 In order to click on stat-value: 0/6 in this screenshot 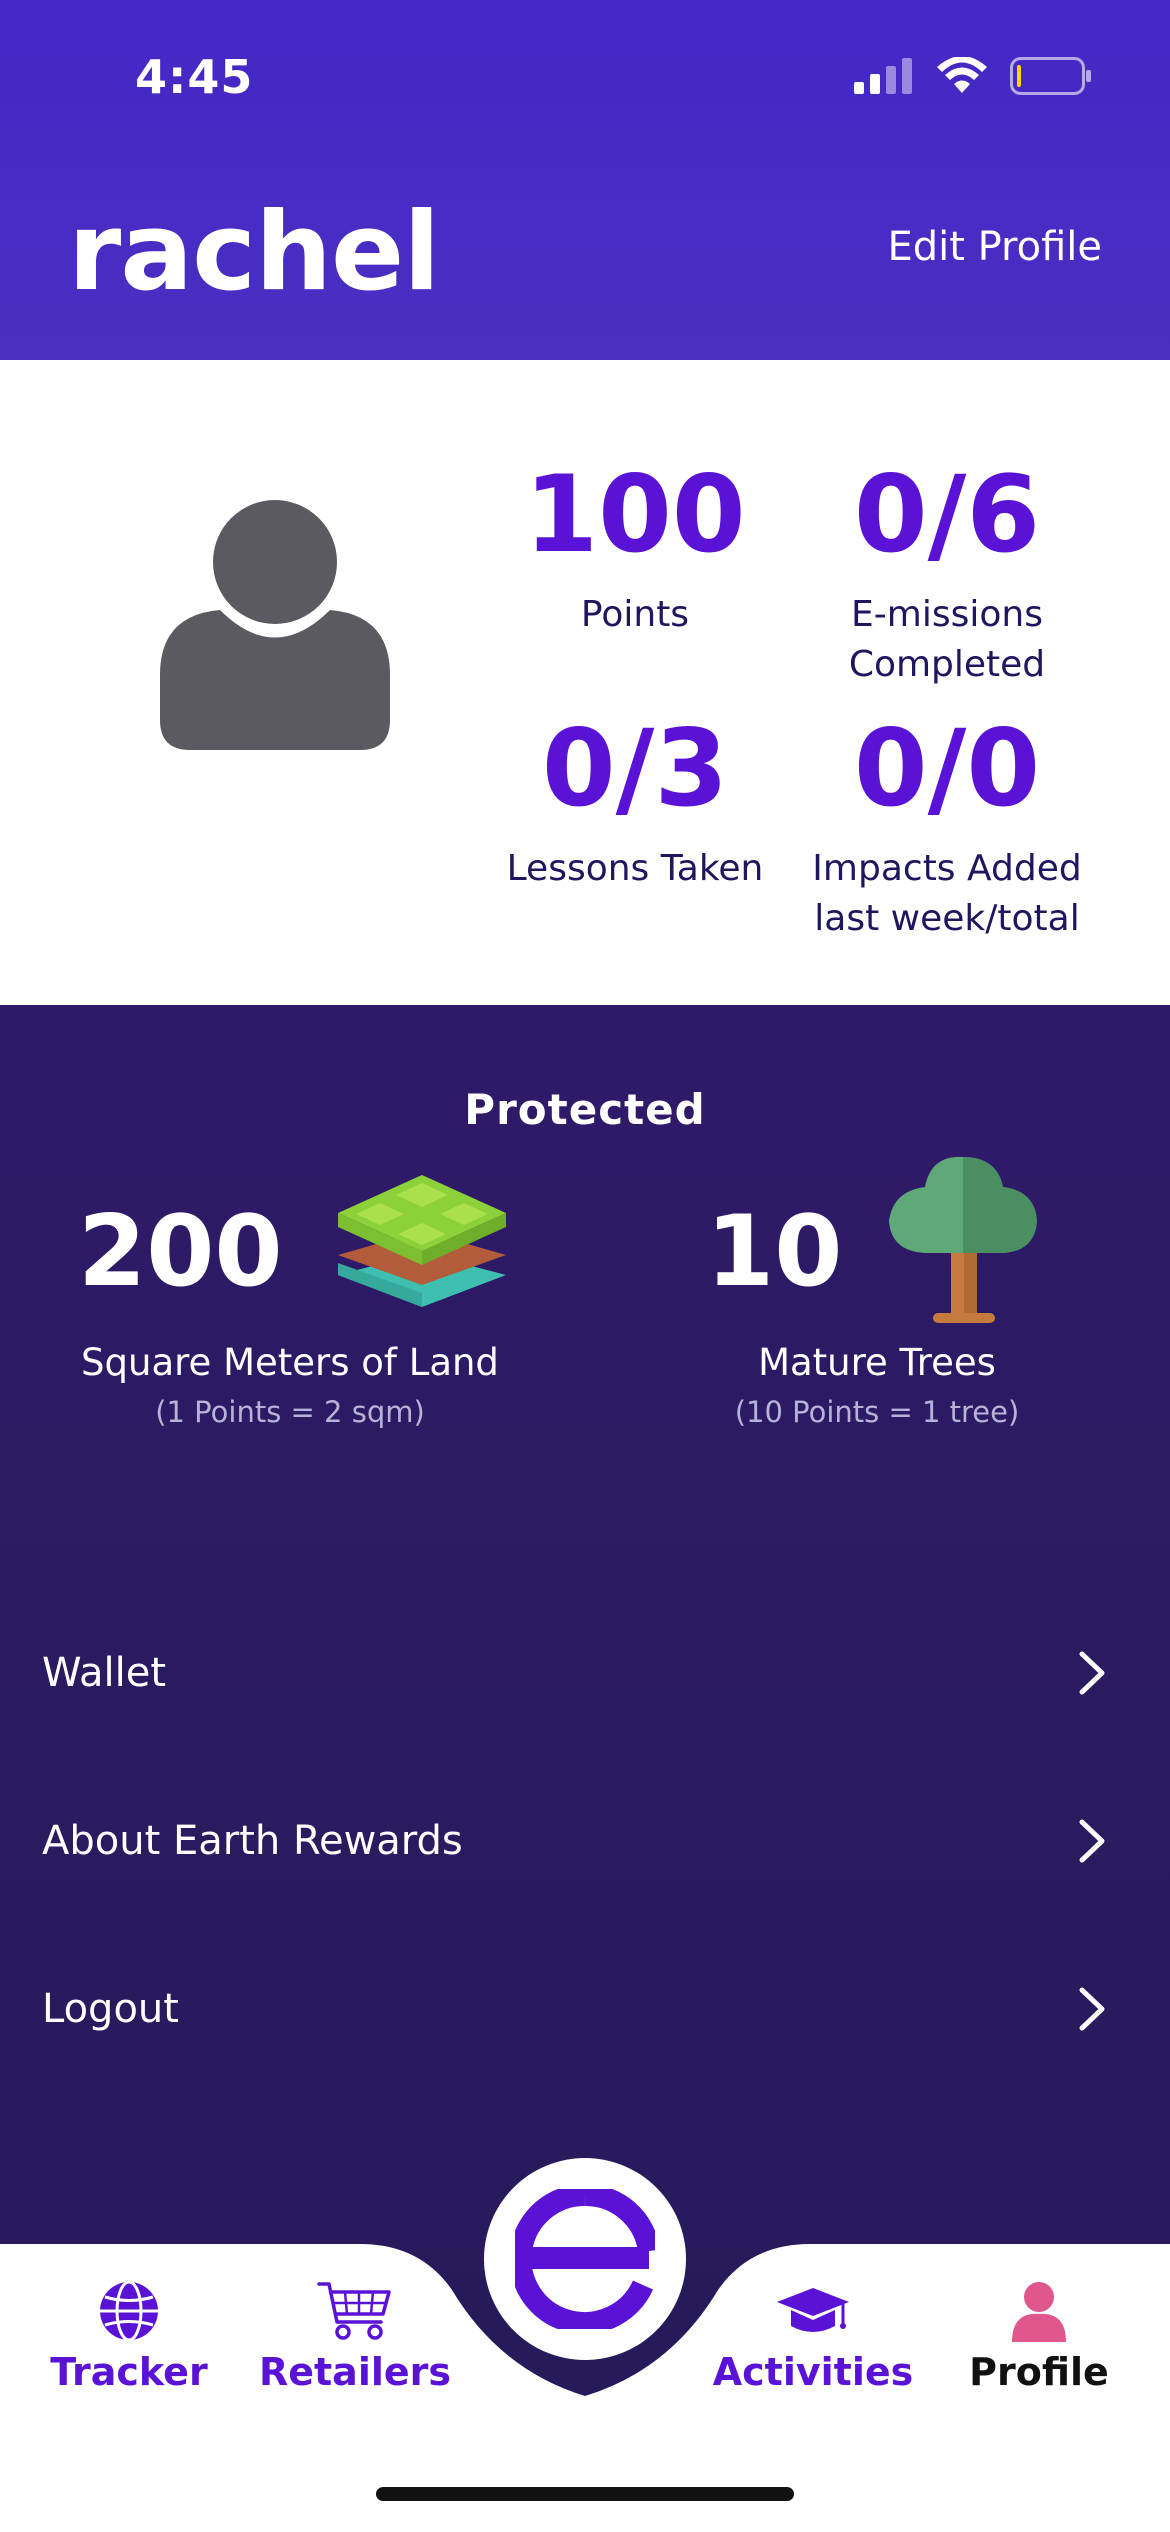, I will do `click(947, 514)`.